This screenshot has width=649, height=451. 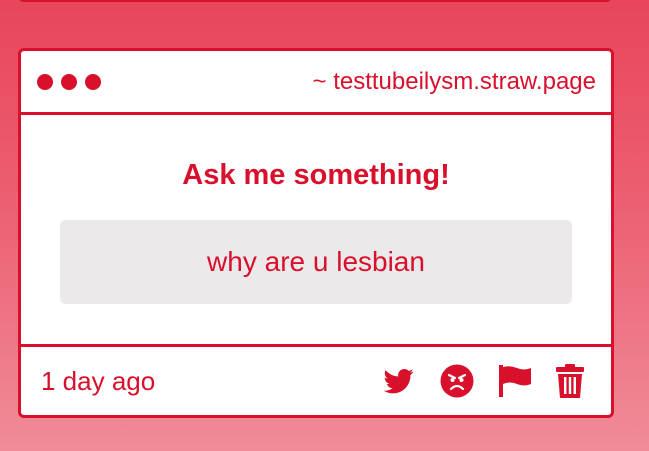 What do you see at coordinates (399, 381) in the screenshot?
I see `twitter-icon` at bounding box center [399, 381].